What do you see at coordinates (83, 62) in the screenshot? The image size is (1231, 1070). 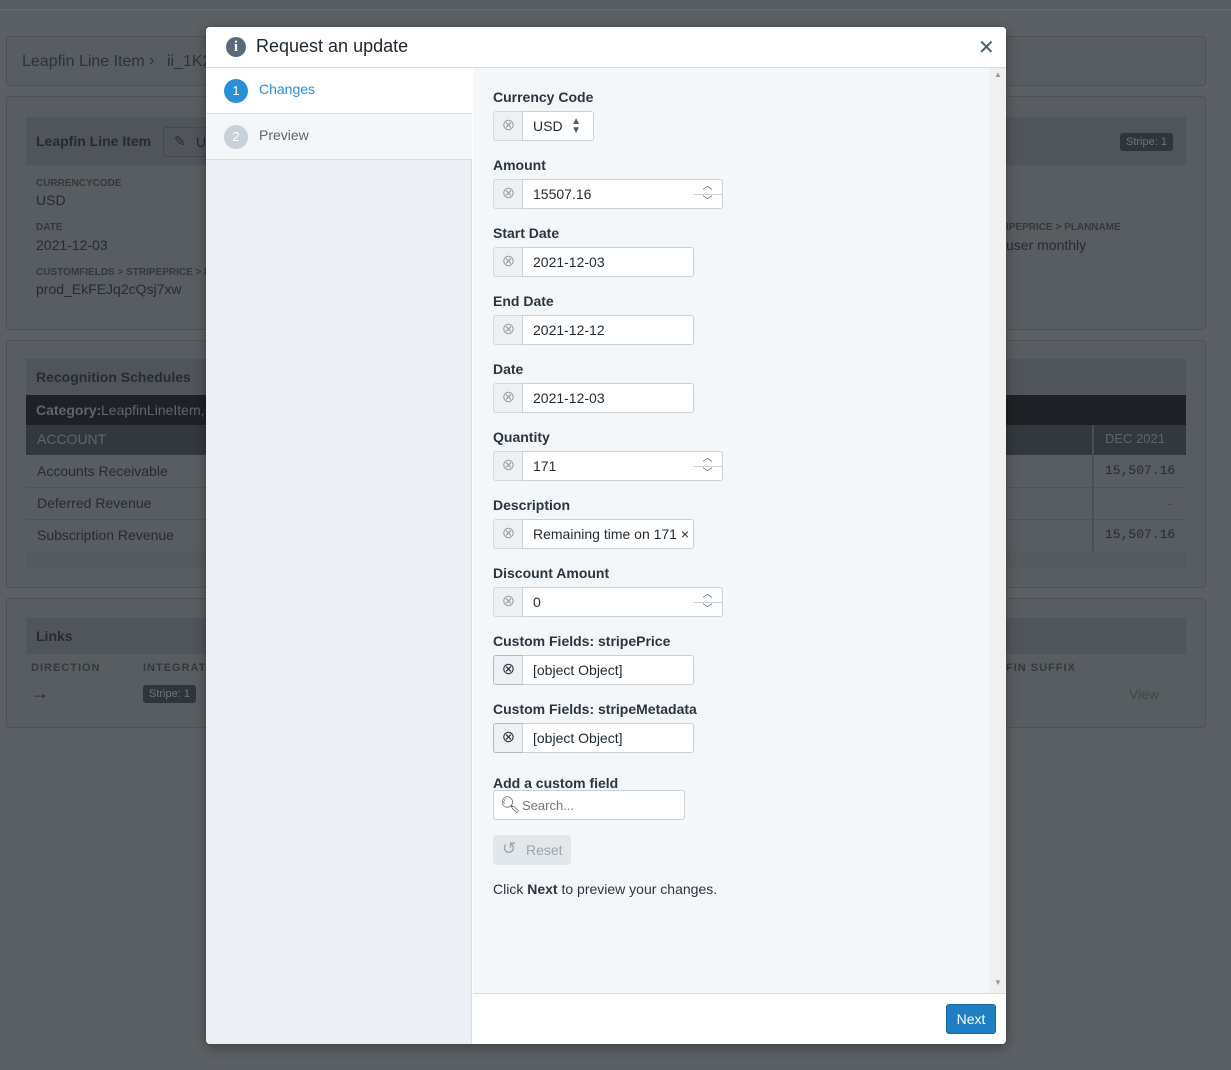 I see `breadcrumb-item: Leapfin Line Item` at bounding box center [83, 62].